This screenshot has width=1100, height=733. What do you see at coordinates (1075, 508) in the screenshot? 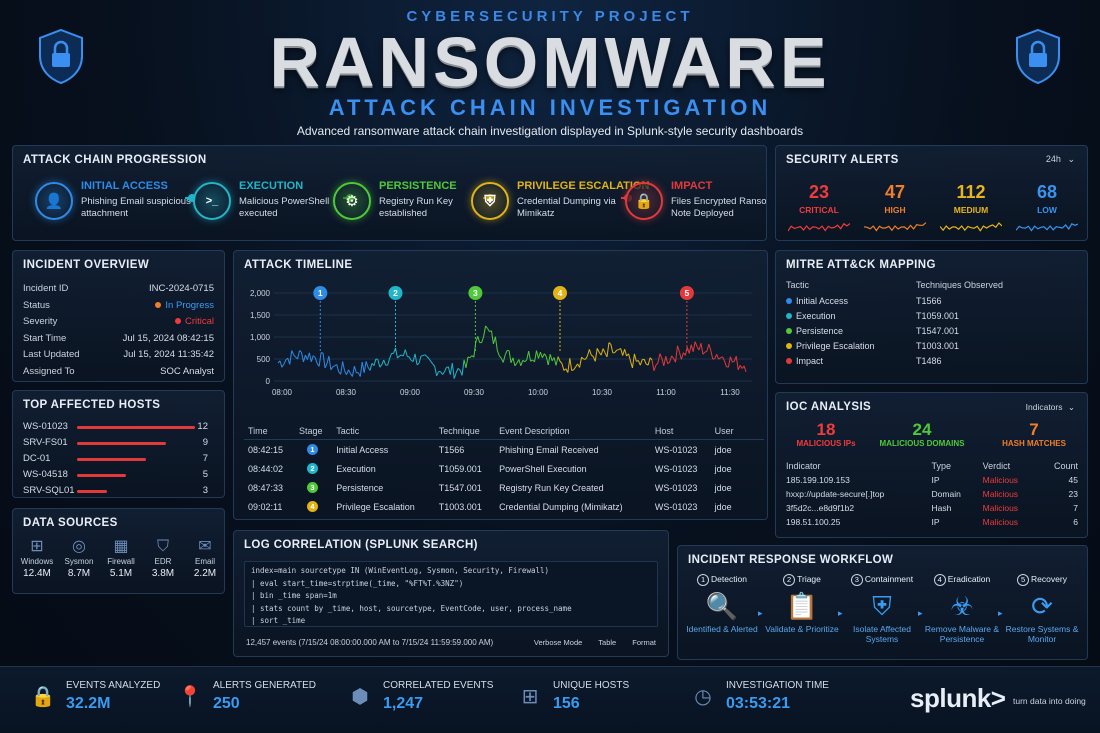
I see `ioc-count: 7` at bounding box center [1075, 508].